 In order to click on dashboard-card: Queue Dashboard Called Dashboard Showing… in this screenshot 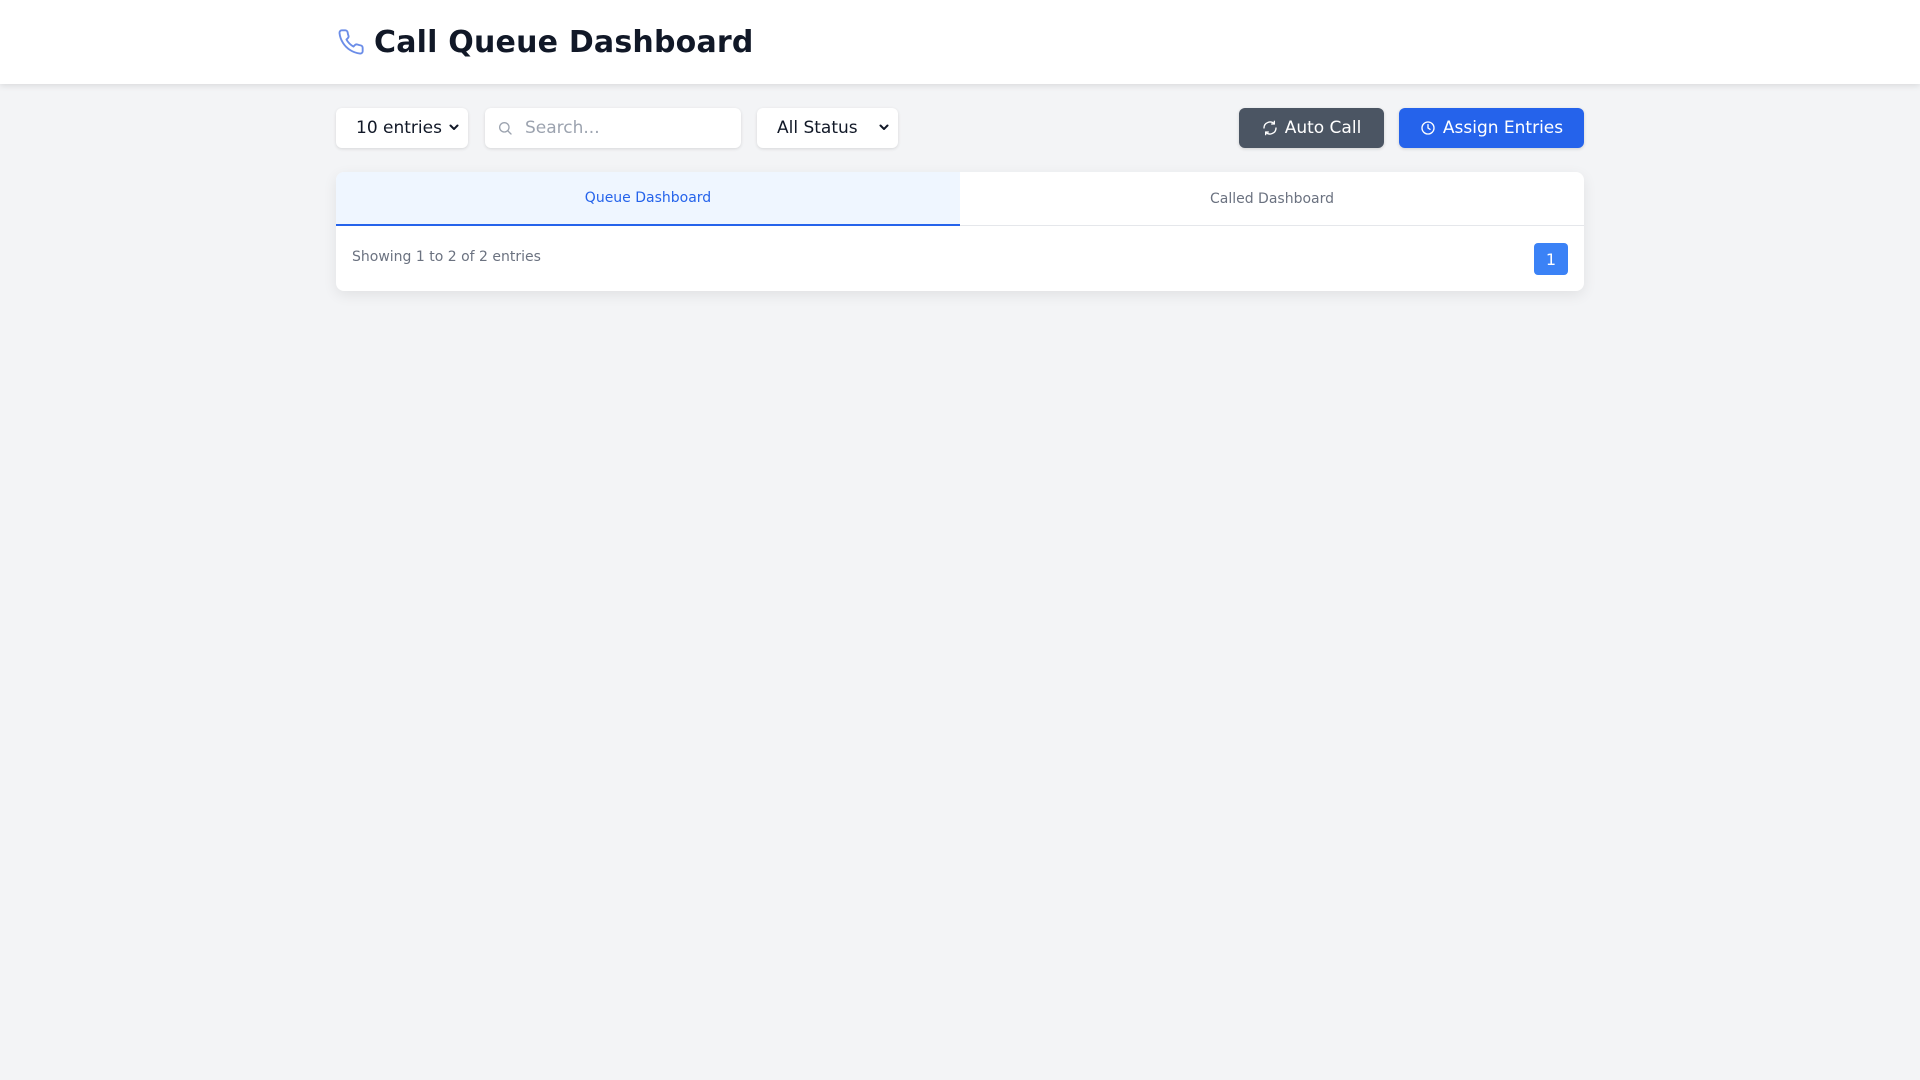, I will do `click(960, 231)`.